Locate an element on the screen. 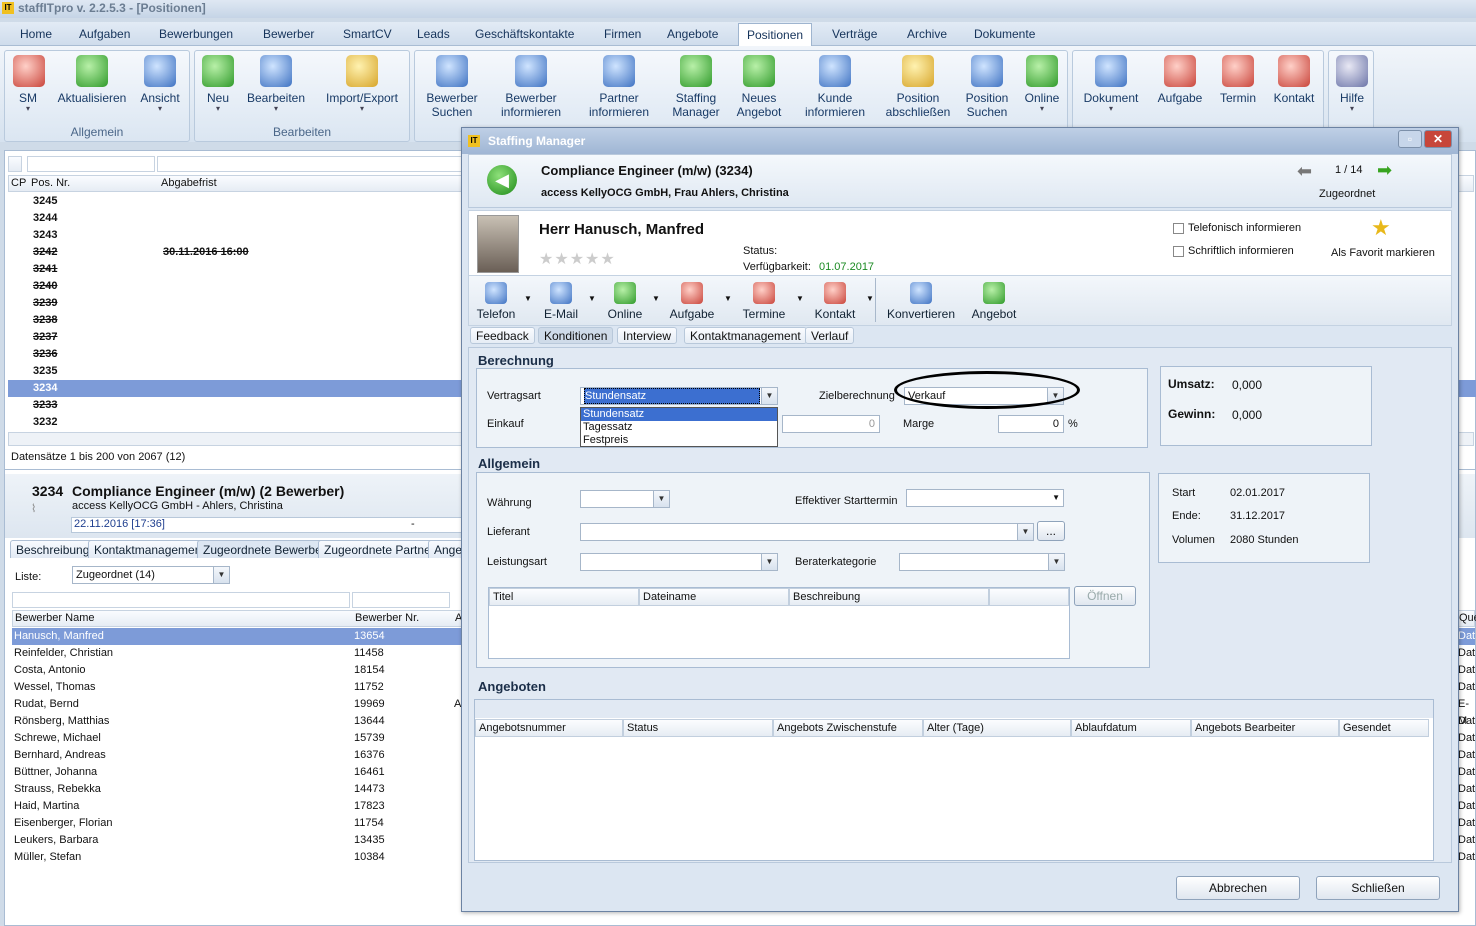 The width and height of the screenshot is (1476, 926). kontakt-action-button: Kontakt is located at coordinates (835, 301).